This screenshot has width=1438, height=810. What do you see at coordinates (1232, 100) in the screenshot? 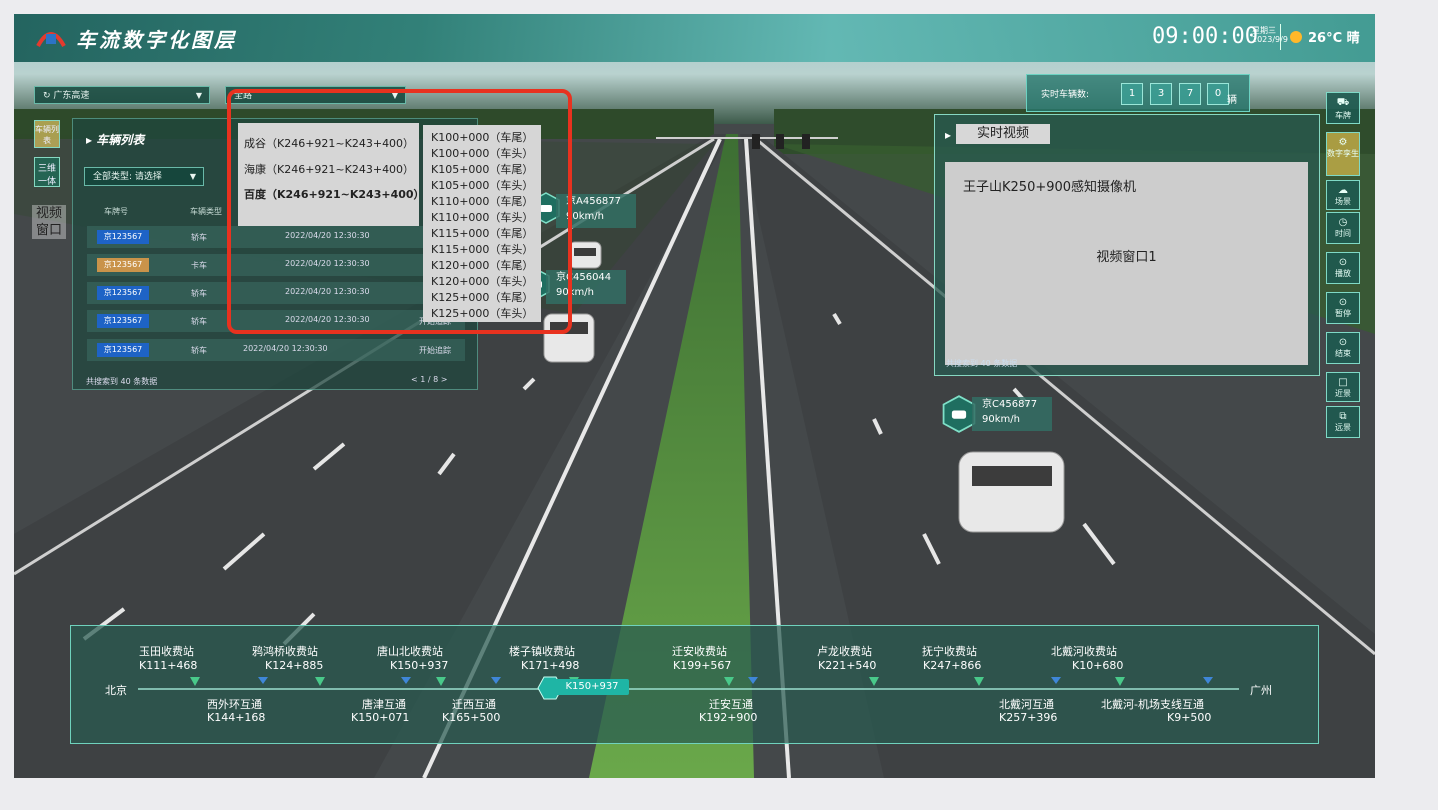
I see `count-unit: 辆` at bounding box center [1232, 100].